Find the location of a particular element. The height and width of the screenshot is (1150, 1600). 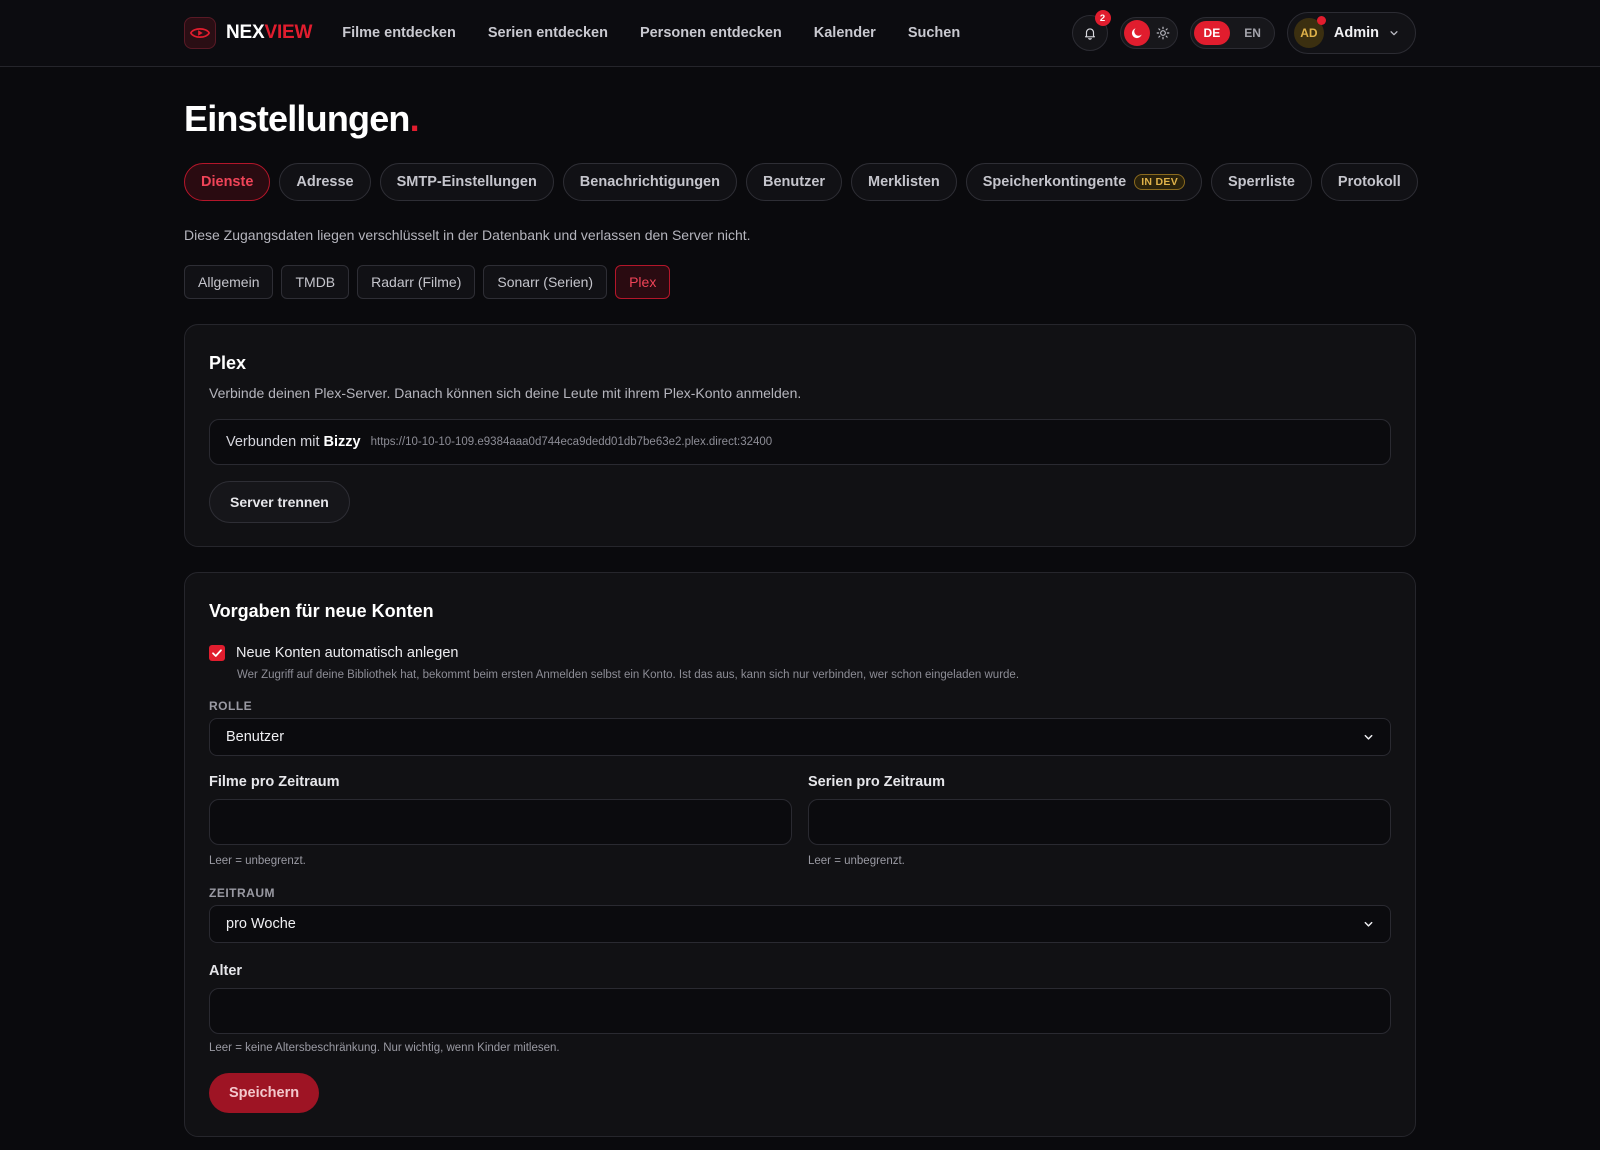

tab-label: Benachrichtigungen is located at coordinates (649, 182).